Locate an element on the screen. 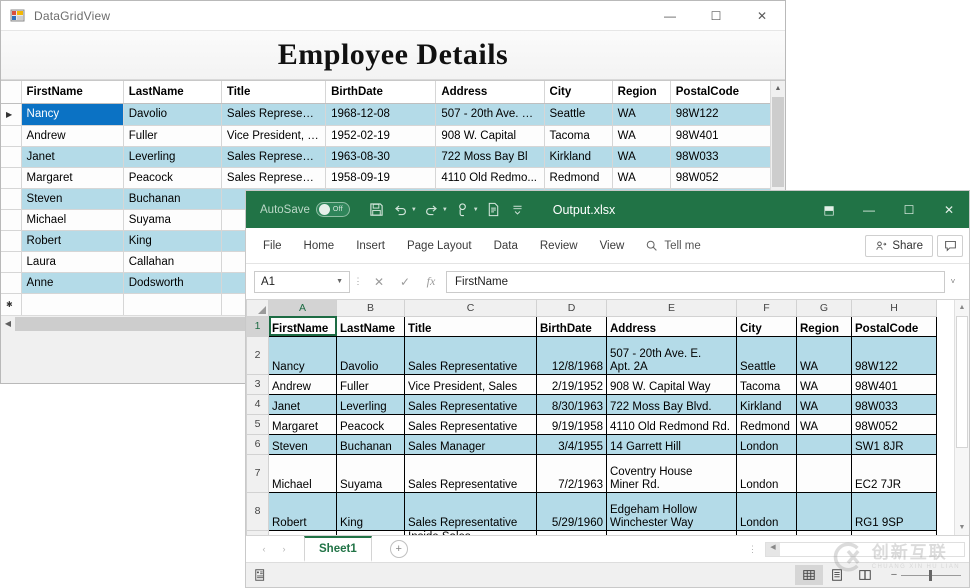 Image resolution: width=970 pixels, height=588 pixels. grid-cell: 1952-02-19 is located at coordinates (381, 136).